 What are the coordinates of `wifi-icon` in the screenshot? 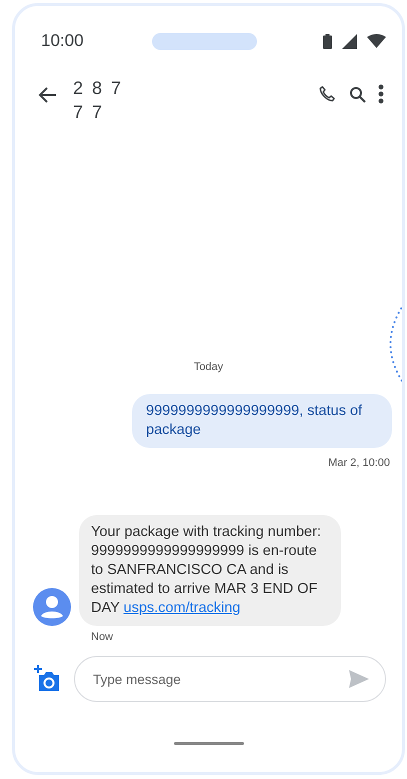 It's located at (376, 41).